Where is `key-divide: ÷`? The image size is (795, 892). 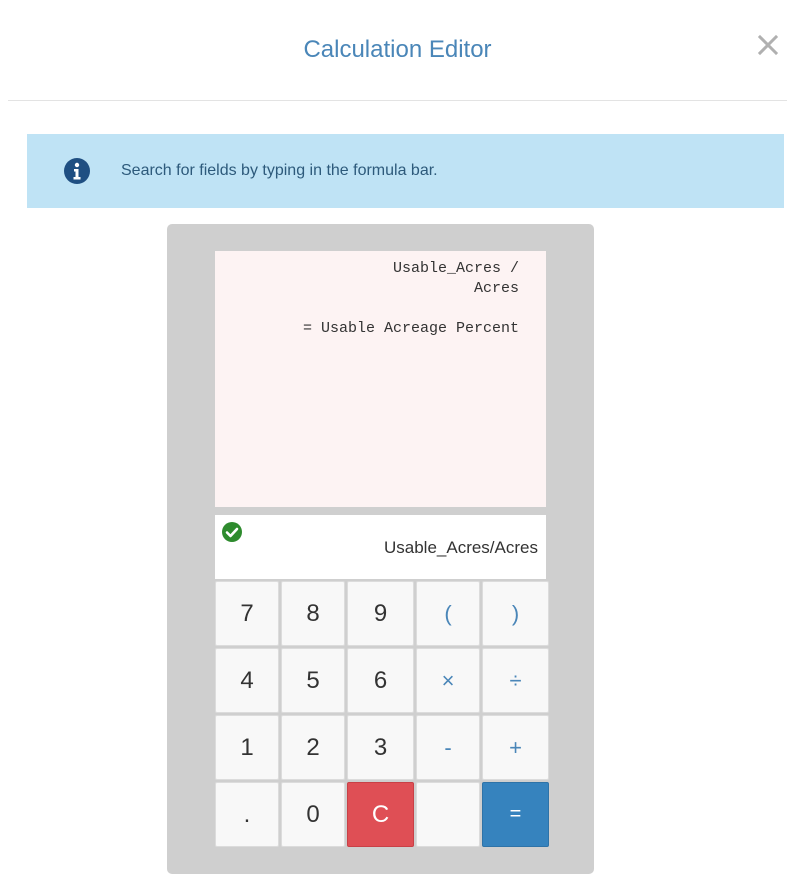 key-divide: ÷ is located at coordinates (515, 680).